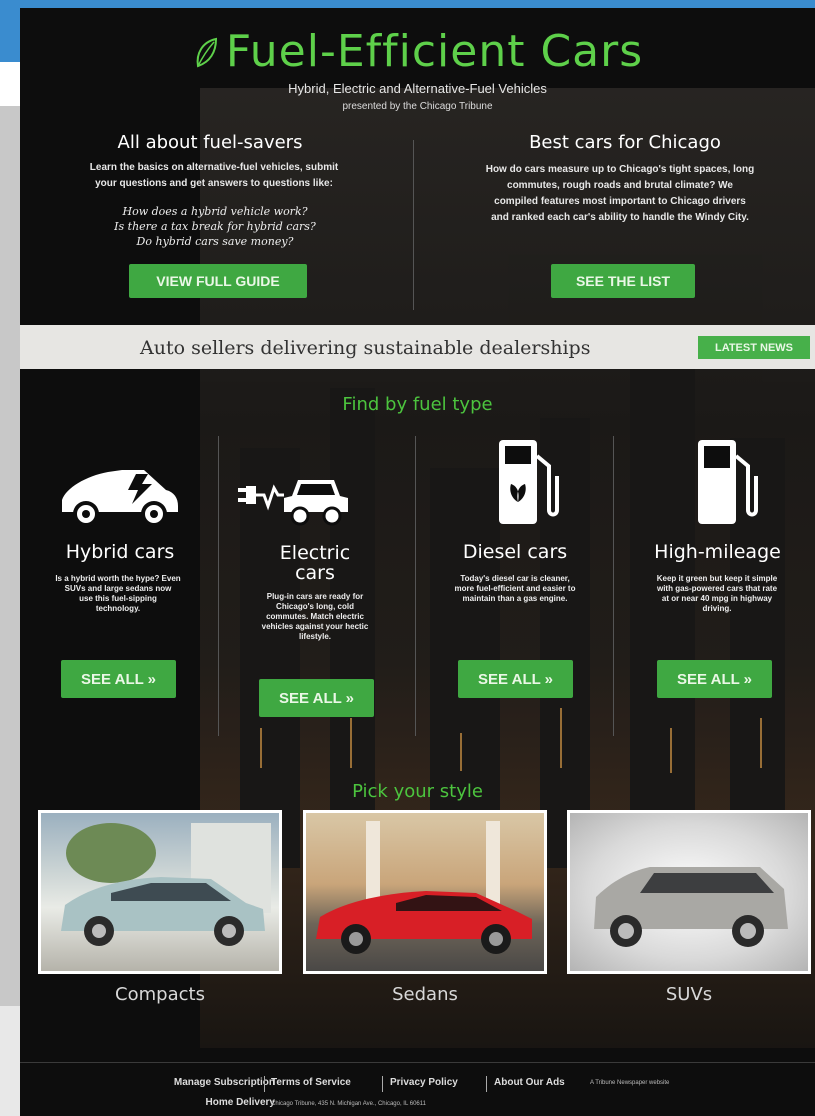  I want to click on best-cars-heading: Best cars for Chicago, so click(625, 142).